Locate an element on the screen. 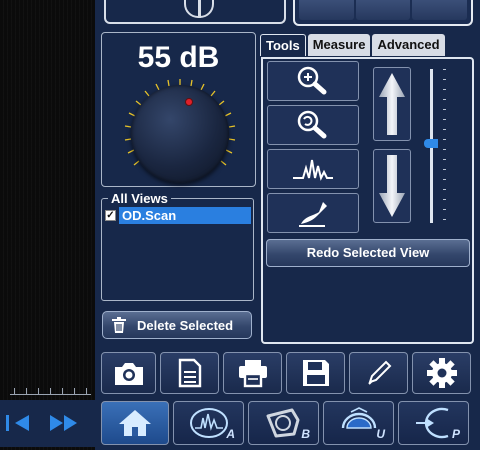  pachymetry-mode-button: P is located at coordinates (433, 423).